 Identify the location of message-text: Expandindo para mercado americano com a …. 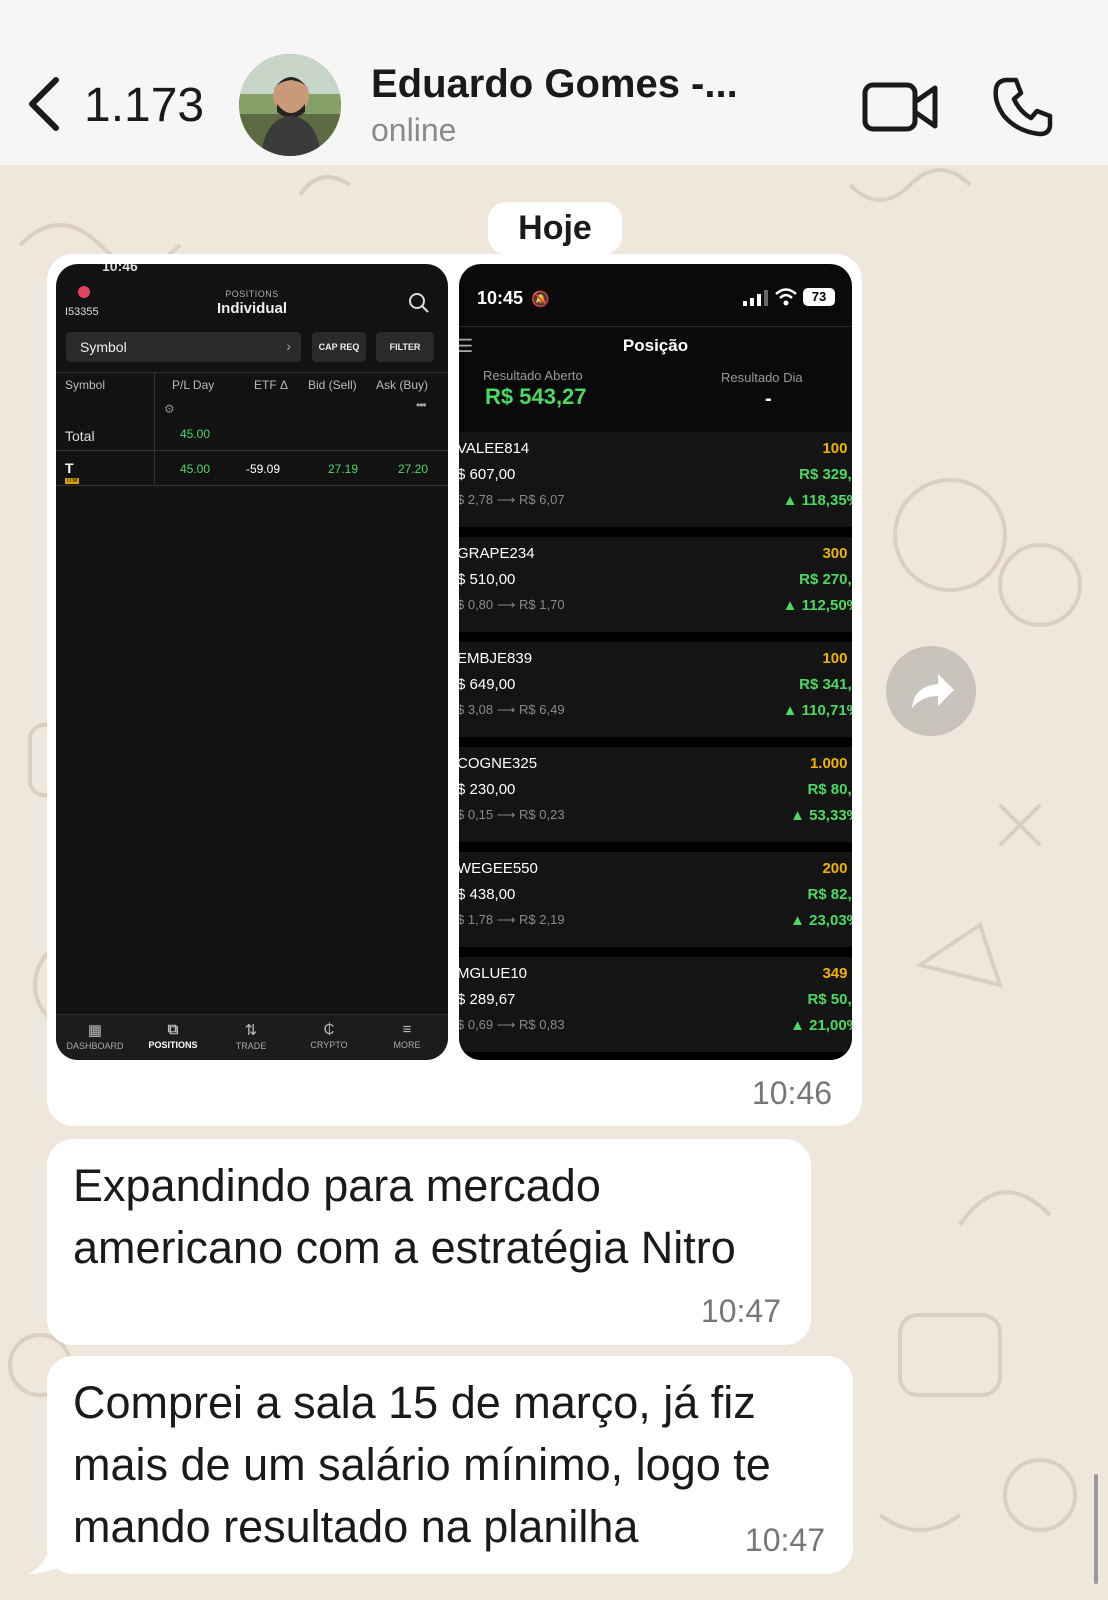
(404, 1216).